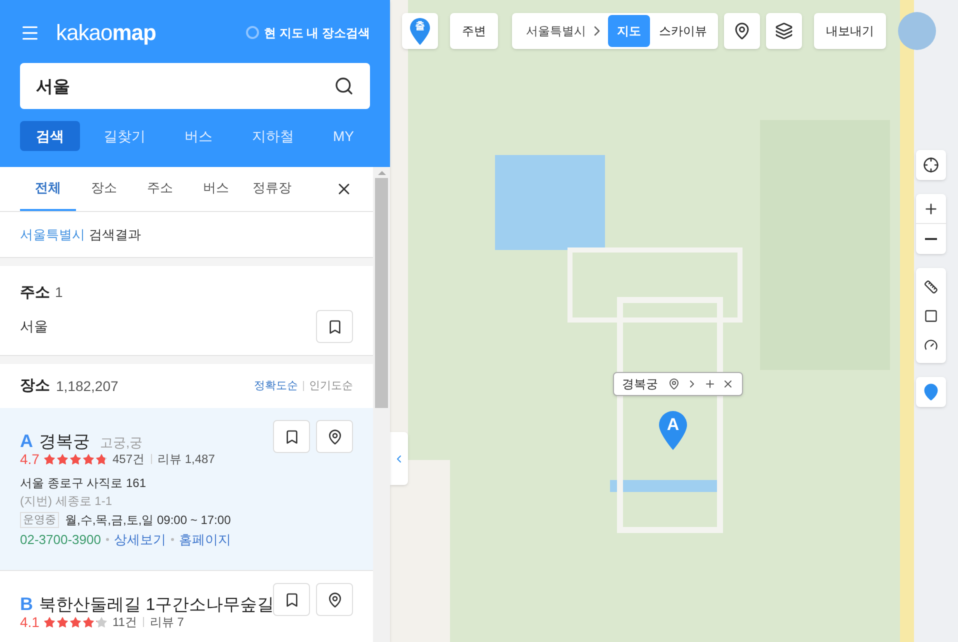 The height and width of the screenshot is (642, 958). What do you see at coordinates (381, 293) in the screenshot?
I see `scrollbar-thumb` at bounding box center [381, 293].